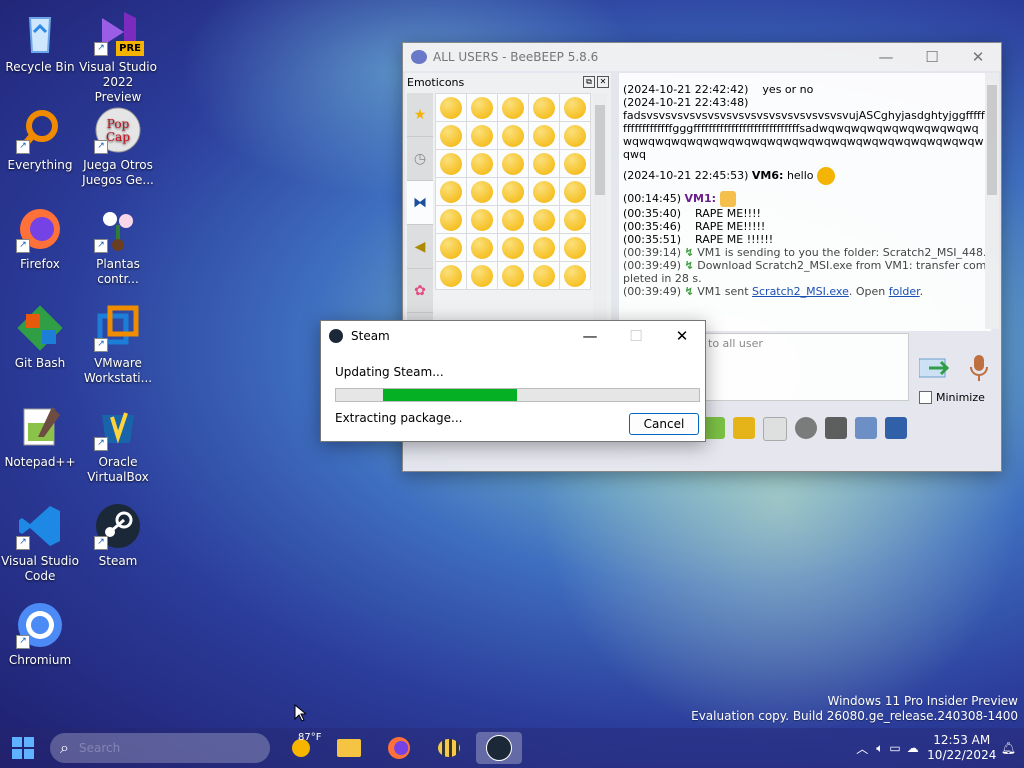 The height and width of the screenshot is (768, 1024). I want to click on desktop-icon-steam: ↗ Steam, so click(118, 535).